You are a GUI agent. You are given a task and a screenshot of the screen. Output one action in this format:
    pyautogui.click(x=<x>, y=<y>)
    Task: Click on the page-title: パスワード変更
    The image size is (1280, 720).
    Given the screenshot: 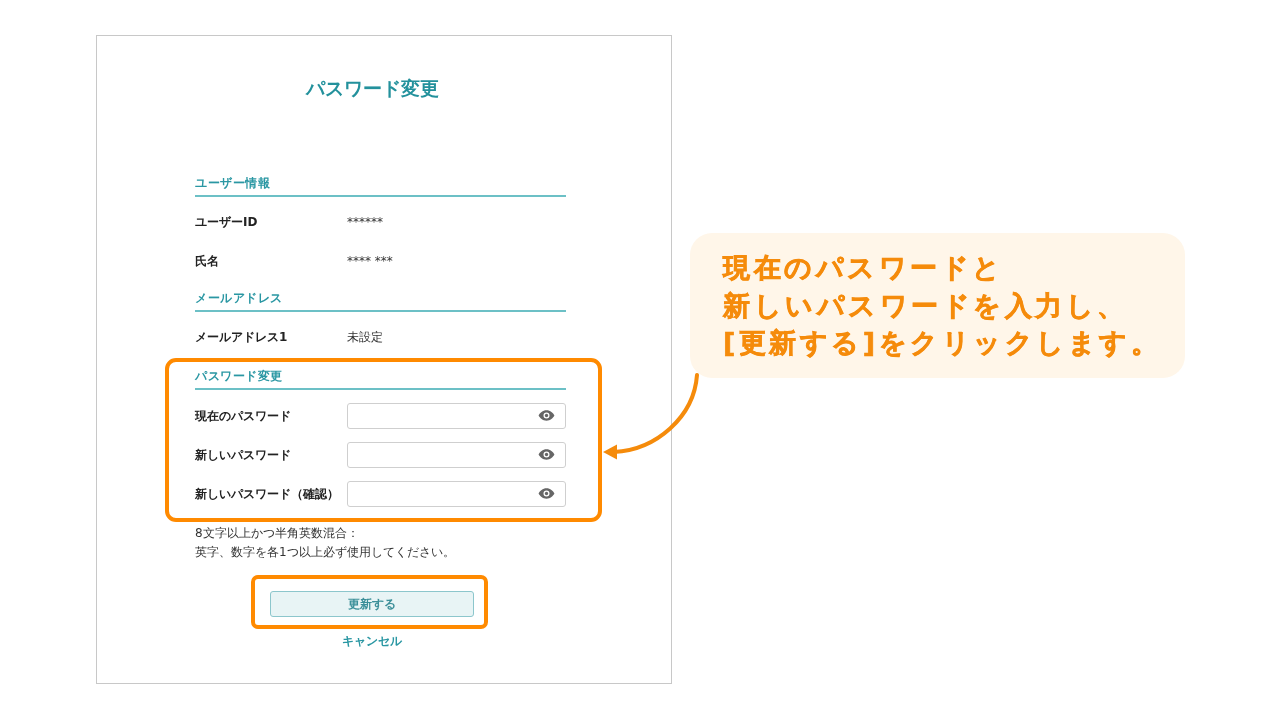 What is the action you would take?
    pyautogui.click(x=372, y=88)
    